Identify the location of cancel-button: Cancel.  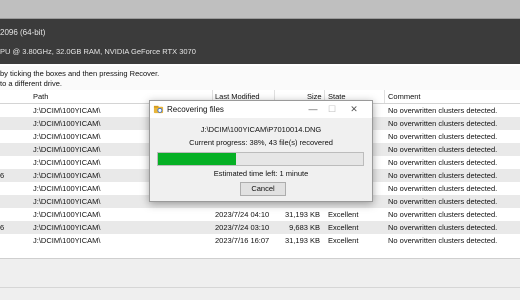
(263, 189).